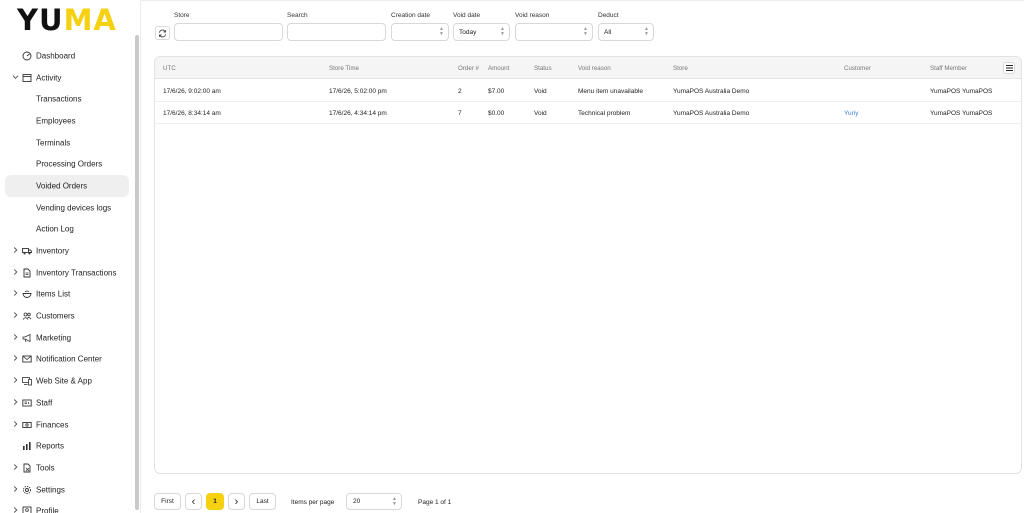 The height and width of the screenshot is (513, 1024). Describe the element at coordinates (236, 501) in the screenshot. I see `next-page-button: ›` at that location.